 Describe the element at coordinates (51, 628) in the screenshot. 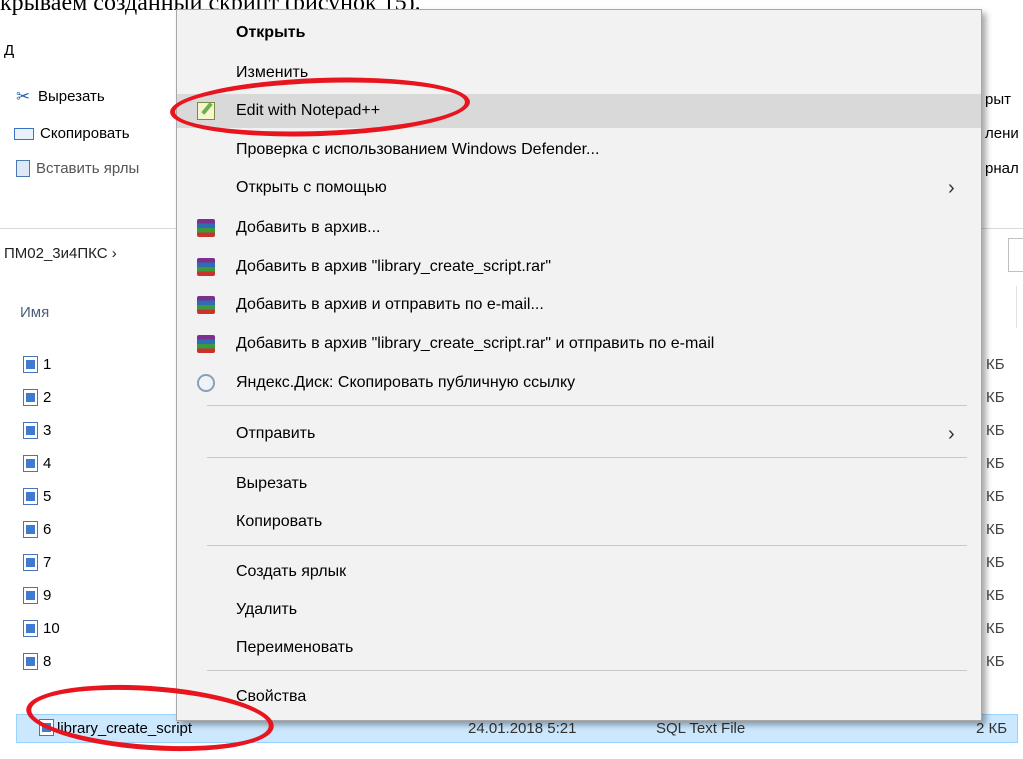

I see `file-name: 10` at that location.